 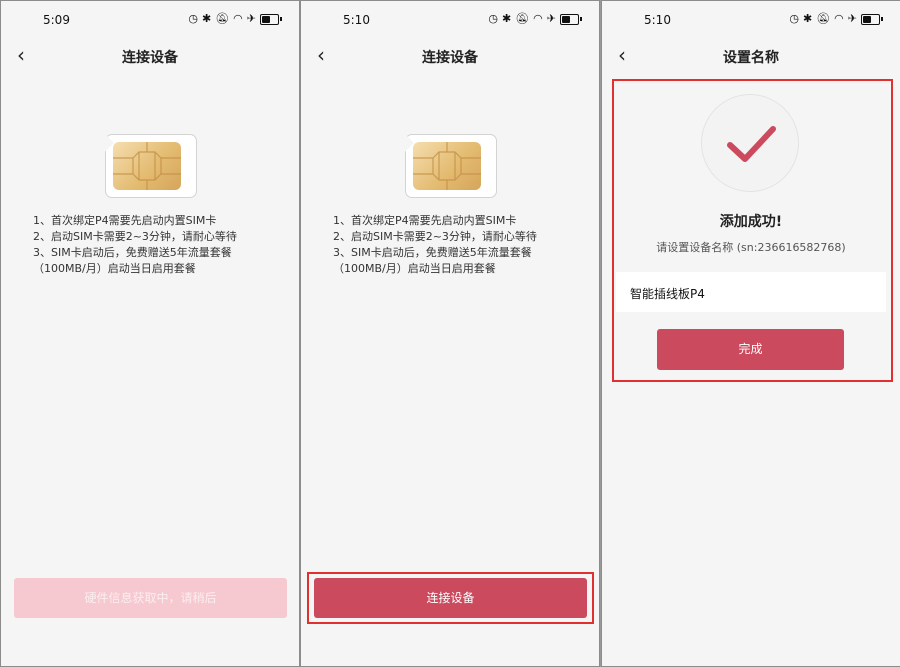 I want to click on device-name-input, so click(x=750, y=293).